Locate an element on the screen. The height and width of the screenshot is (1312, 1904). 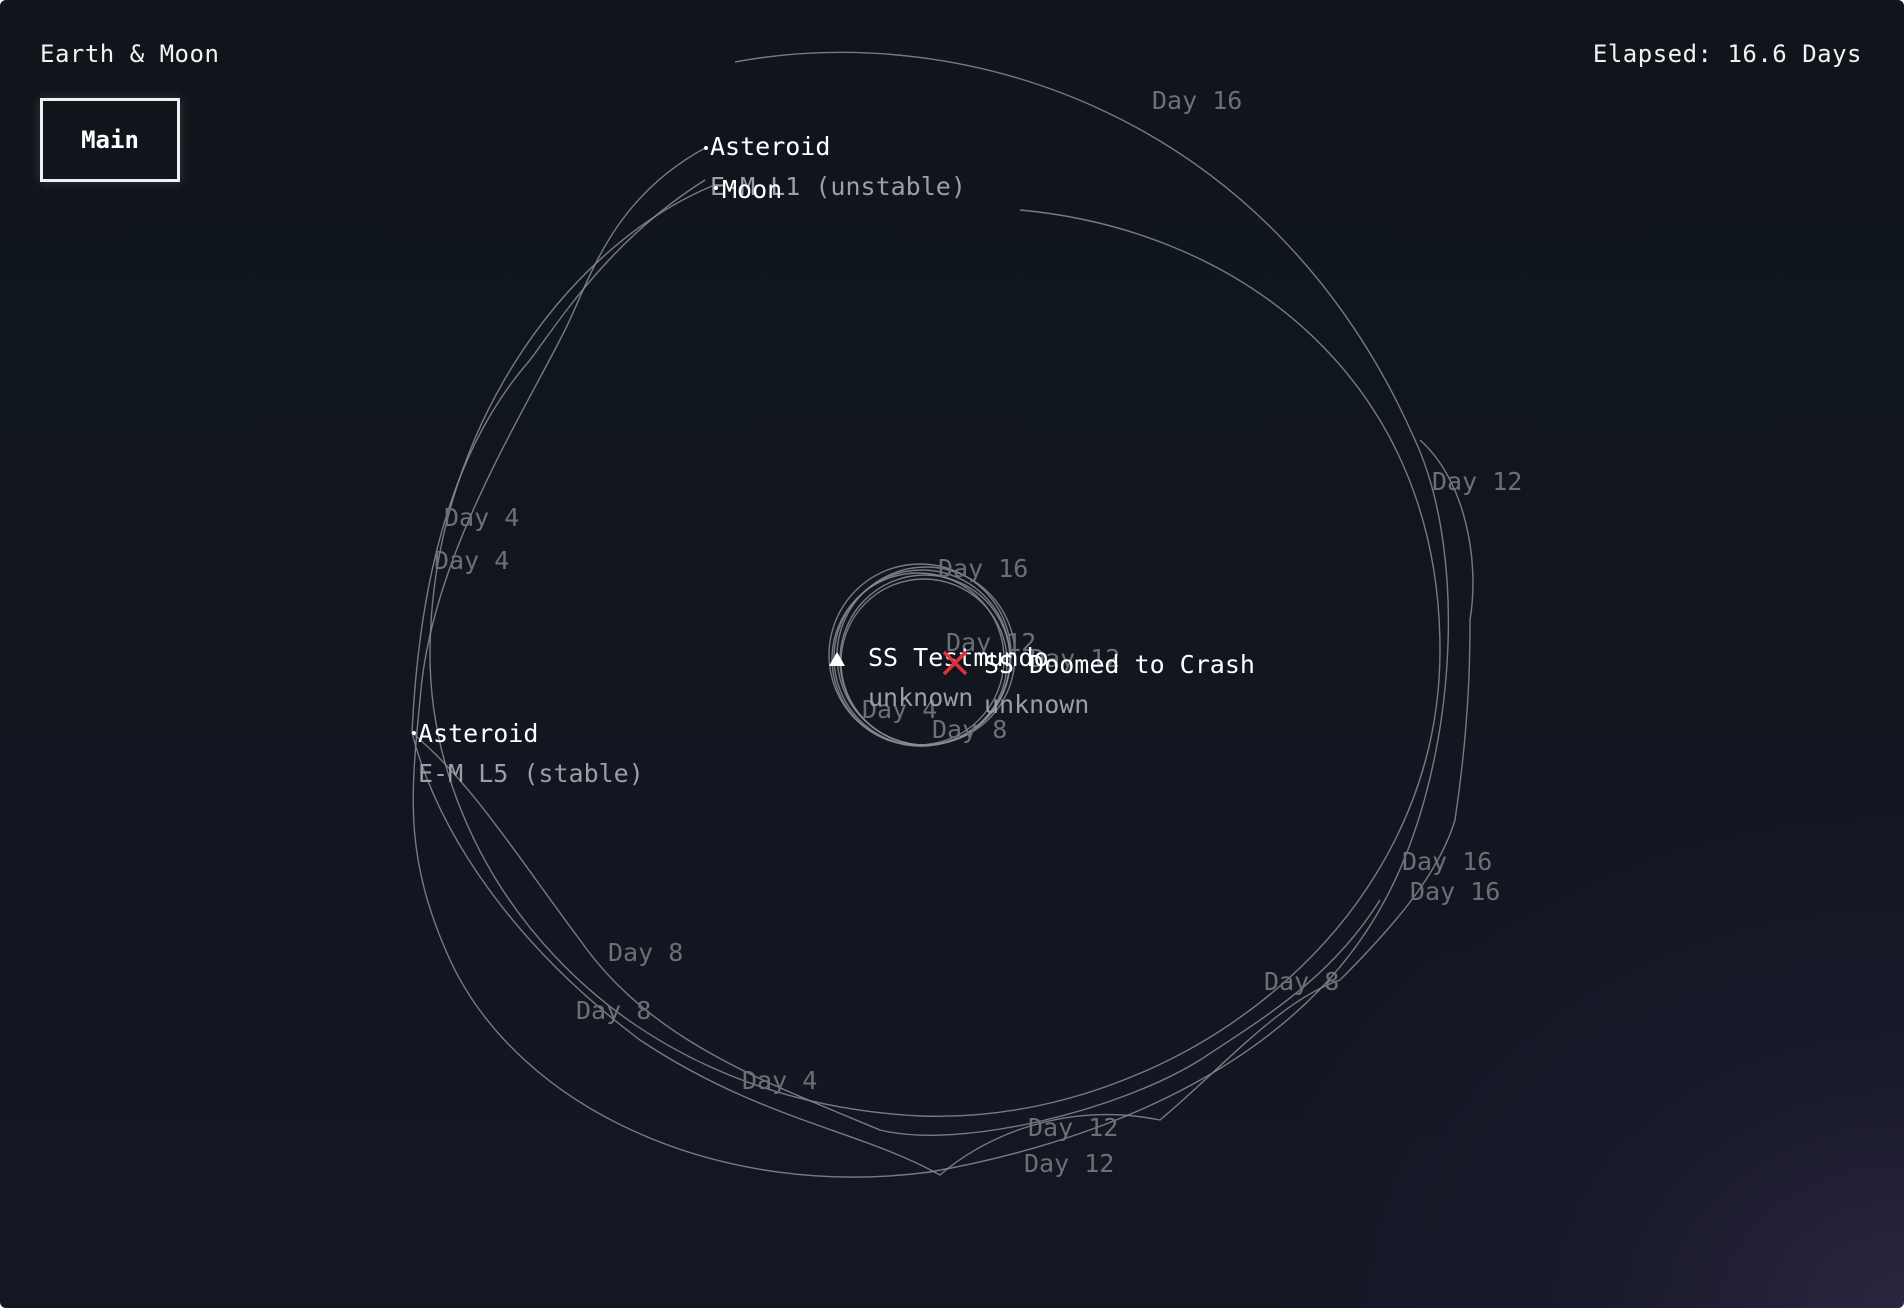
ship-doomed-name: SS Doomed to Crash is located at coordinates (1119, 664).